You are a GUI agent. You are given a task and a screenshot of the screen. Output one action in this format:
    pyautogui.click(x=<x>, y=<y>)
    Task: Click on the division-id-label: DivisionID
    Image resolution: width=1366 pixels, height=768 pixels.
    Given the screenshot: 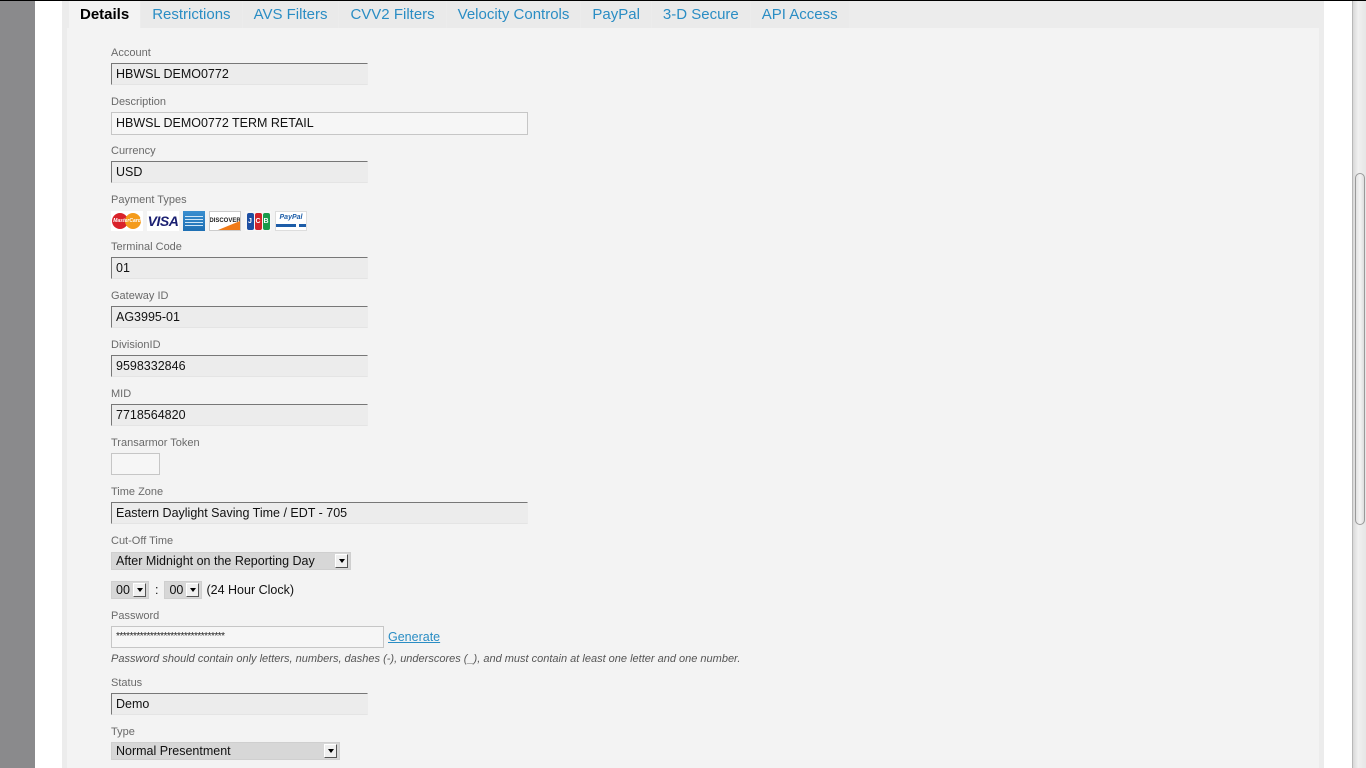 What is the action you would take?
    pyautogui.click(x=136, y=345)
    